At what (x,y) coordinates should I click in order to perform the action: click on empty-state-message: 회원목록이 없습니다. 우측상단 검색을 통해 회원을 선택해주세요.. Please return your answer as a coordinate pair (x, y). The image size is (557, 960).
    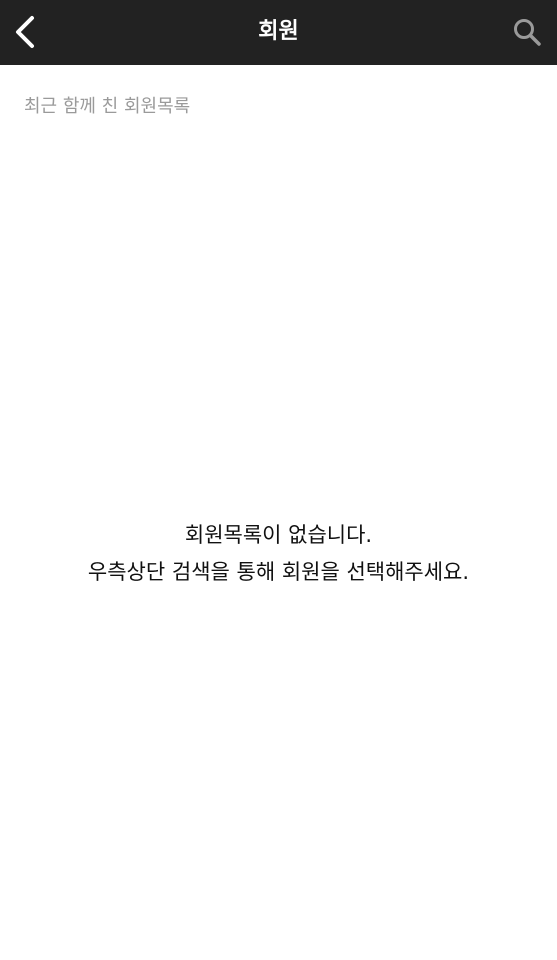
    Looking at the image, I should click on (278, 554).